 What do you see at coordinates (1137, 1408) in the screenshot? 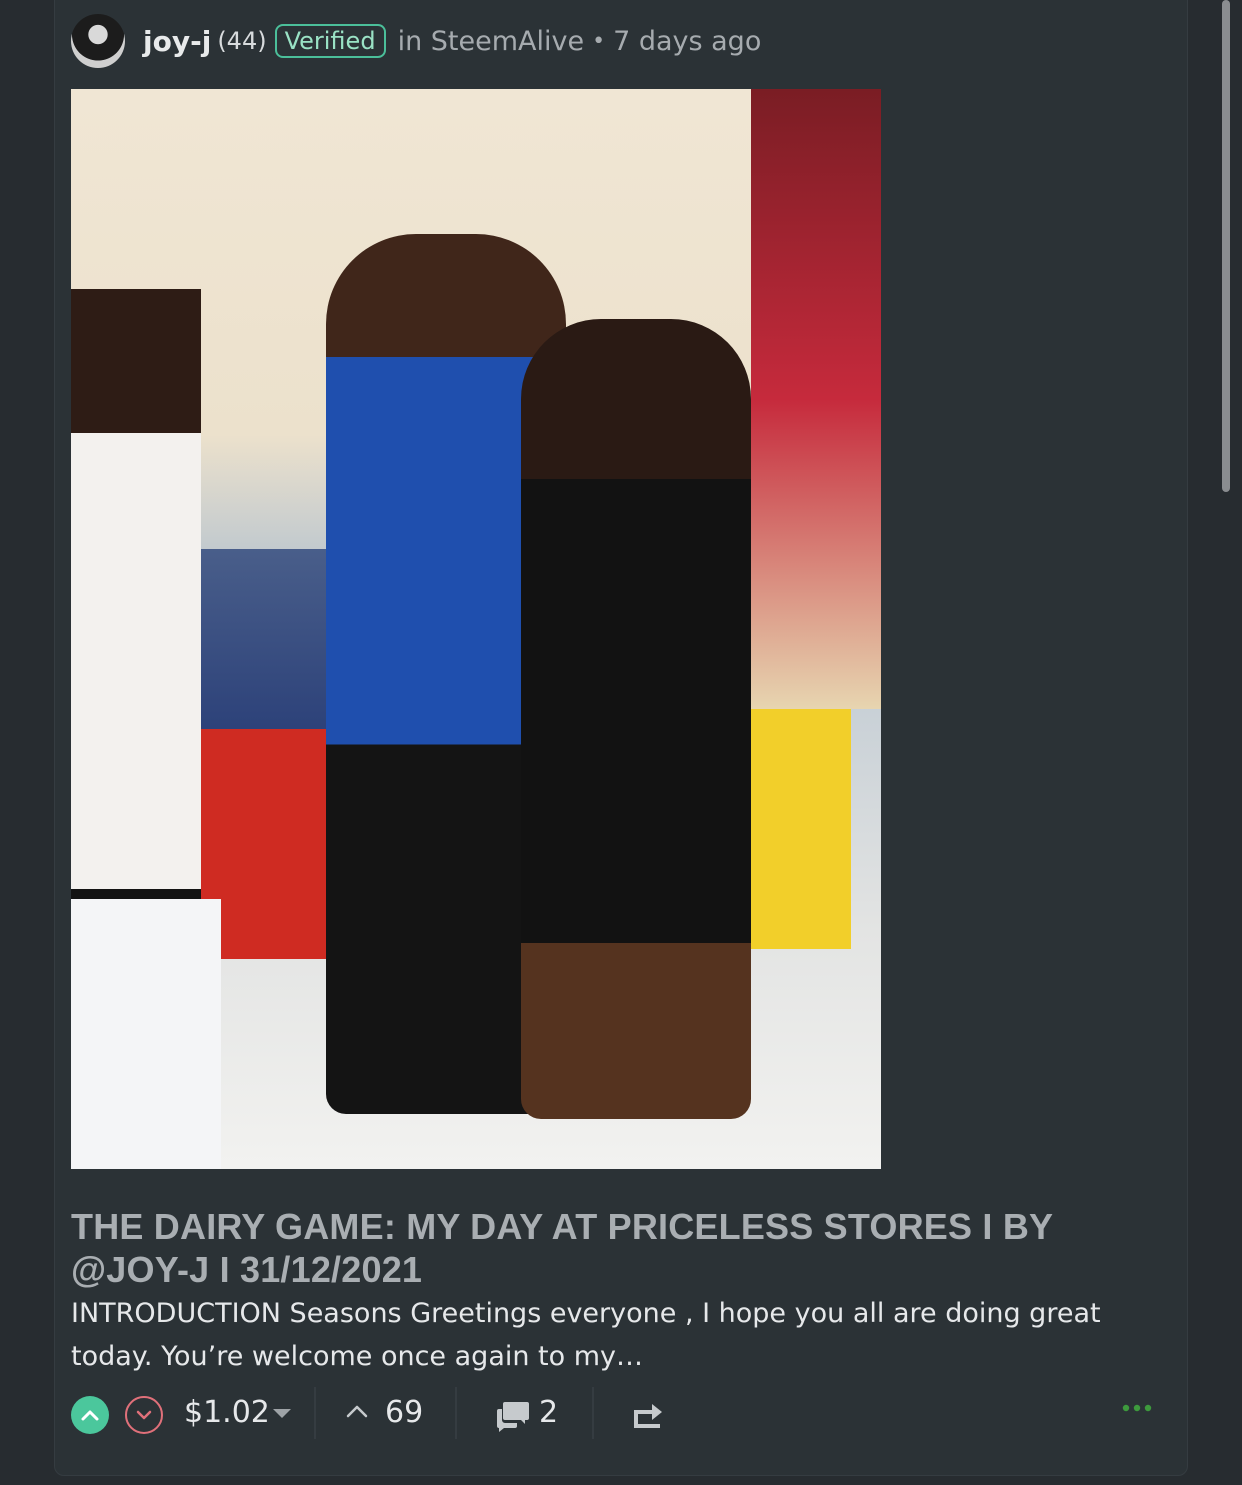
I see `ellipsis-icon` at bounding box center [1137, 1408].